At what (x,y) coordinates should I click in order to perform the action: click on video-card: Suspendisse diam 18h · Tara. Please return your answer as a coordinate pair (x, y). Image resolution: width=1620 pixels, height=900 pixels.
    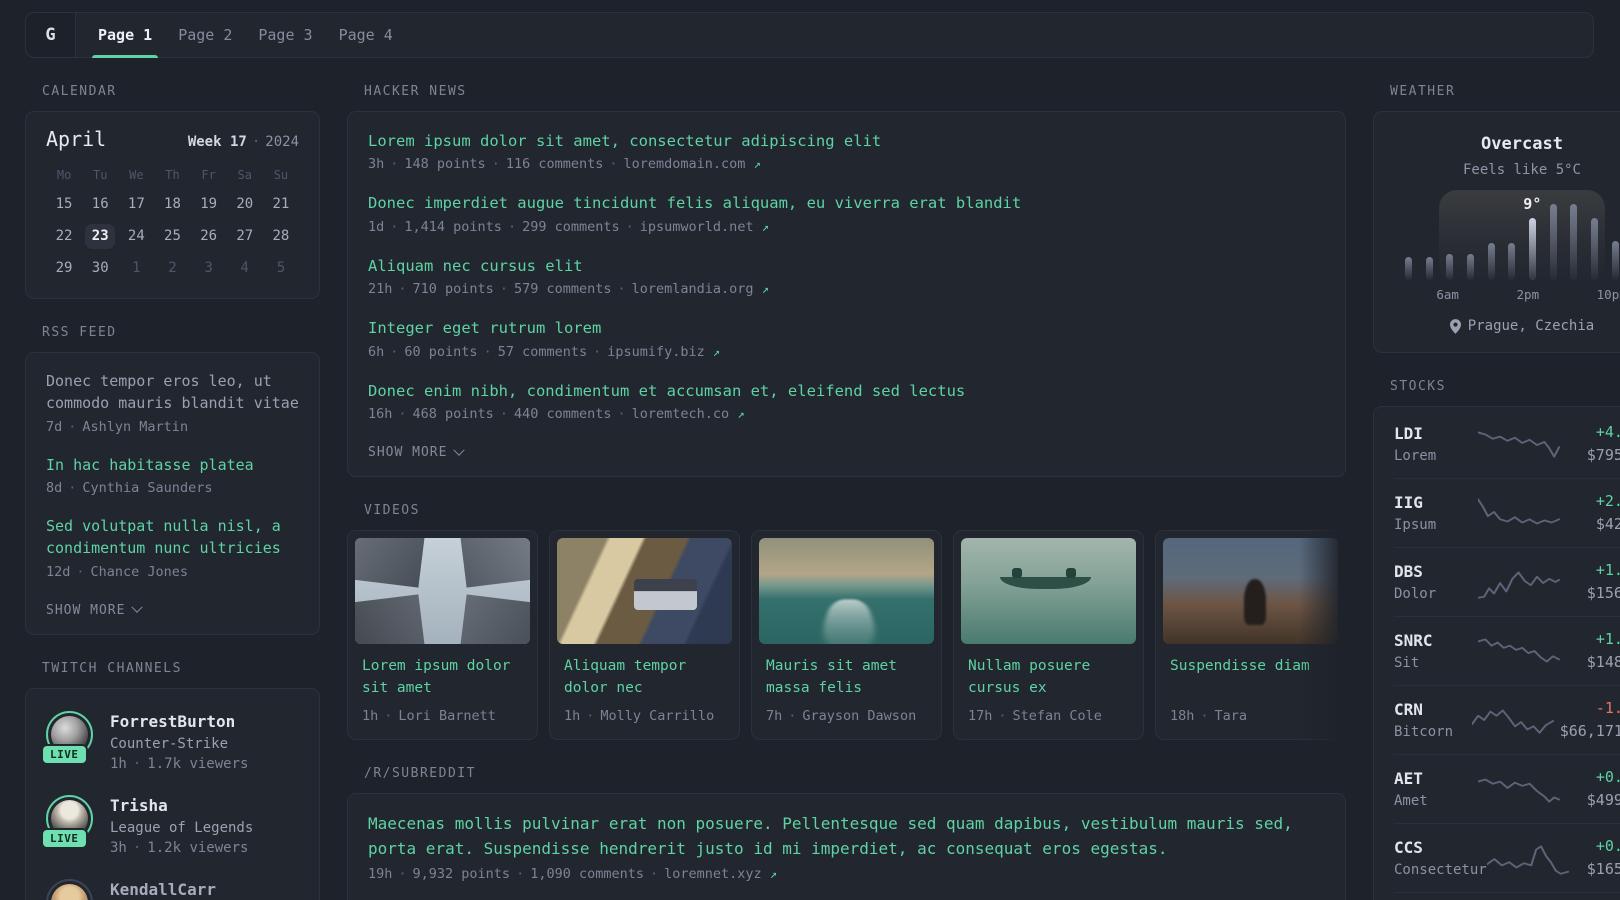
    Looking at the image, I should click on (1250, 635).